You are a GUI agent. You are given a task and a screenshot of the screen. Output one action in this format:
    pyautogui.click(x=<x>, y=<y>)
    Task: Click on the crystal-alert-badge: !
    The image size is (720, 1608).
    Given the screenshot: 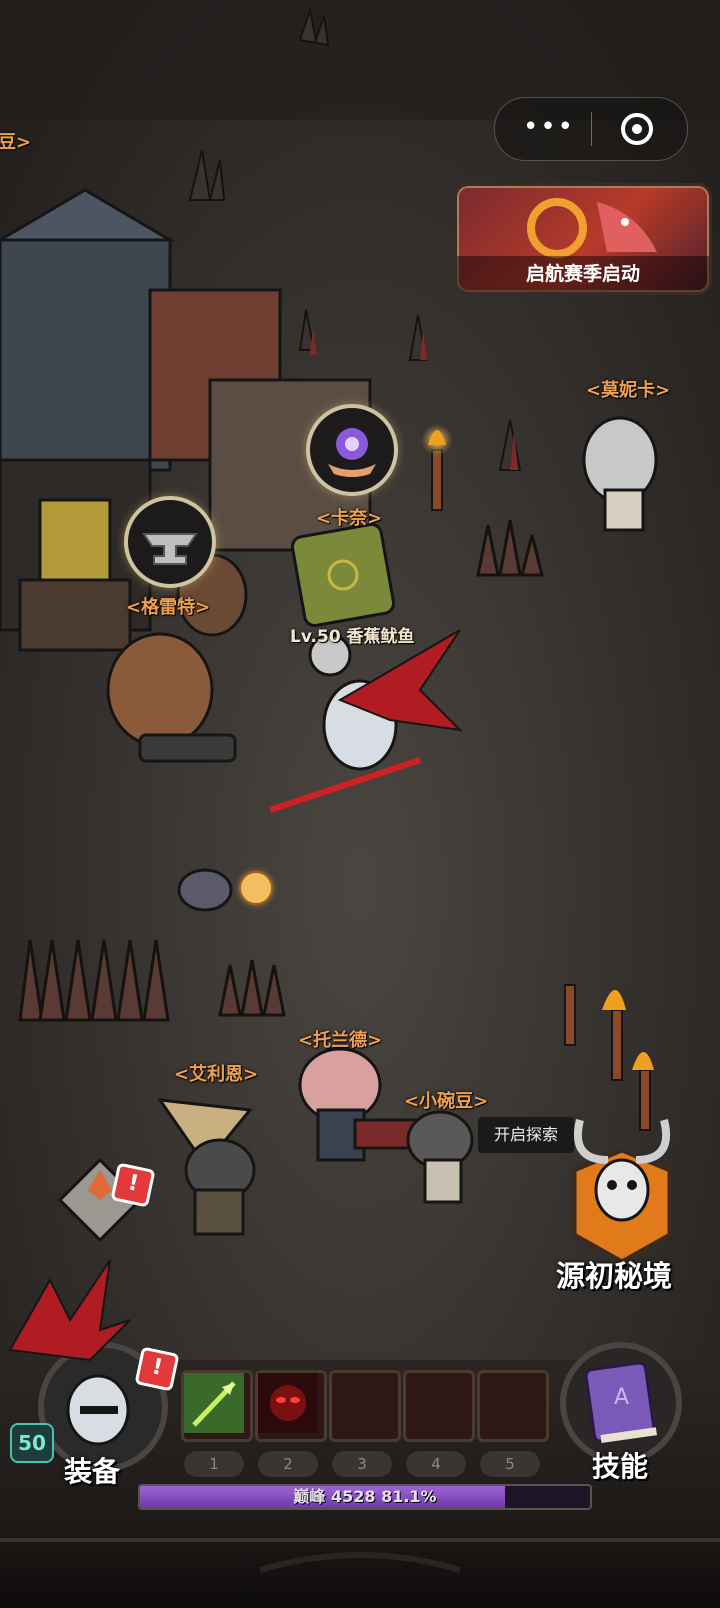 What is the action you would take?
    pyautogui.click(x=133, y=1185)
    